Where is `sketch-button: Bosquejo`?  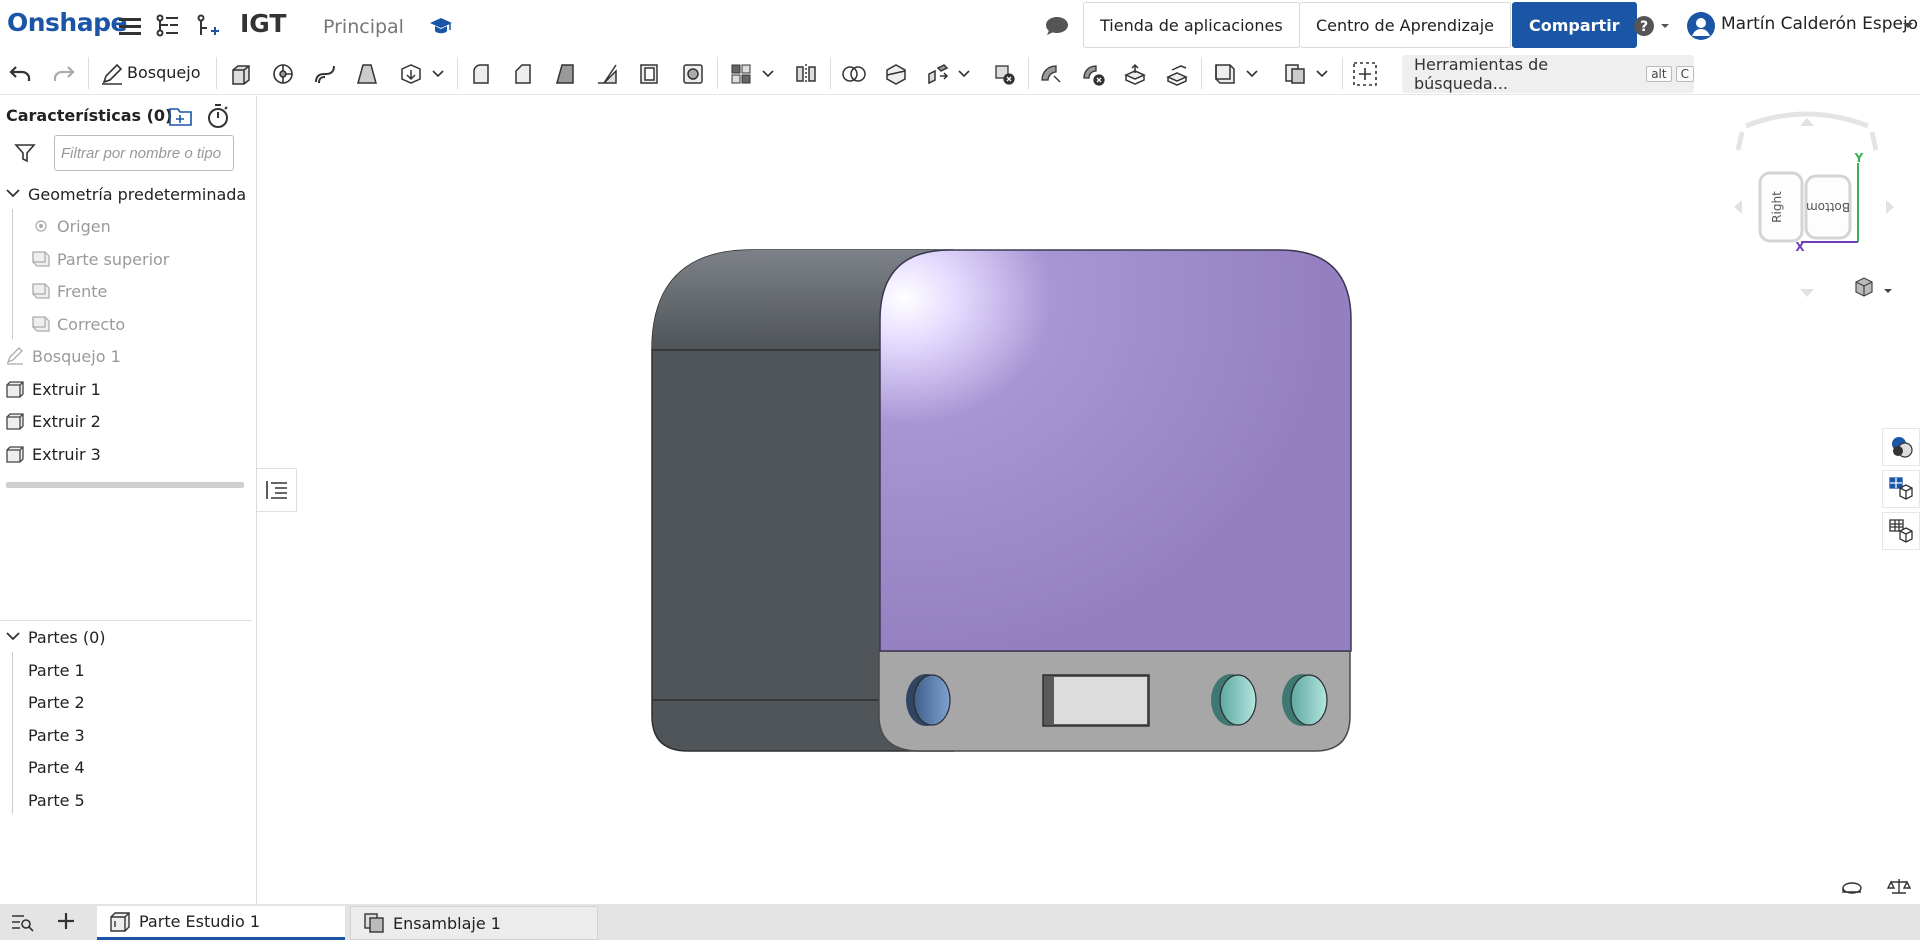
sketch-button: Bosquejo is located at coordinates (163, 72).